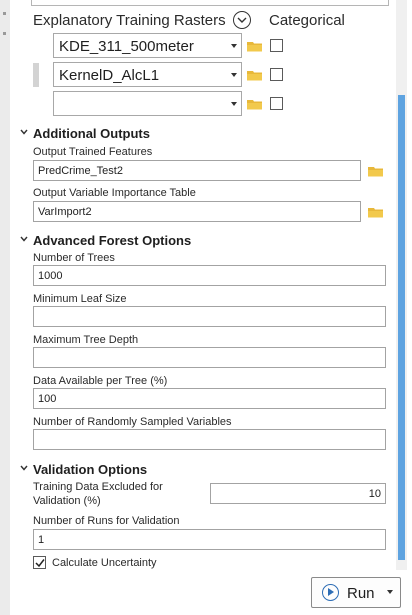 The height and width of the screenshot is (615, 412). Describe the element at coordinates (74, 258) in the screenshot. I see `num-trees-label: Number of Trees` at that location.